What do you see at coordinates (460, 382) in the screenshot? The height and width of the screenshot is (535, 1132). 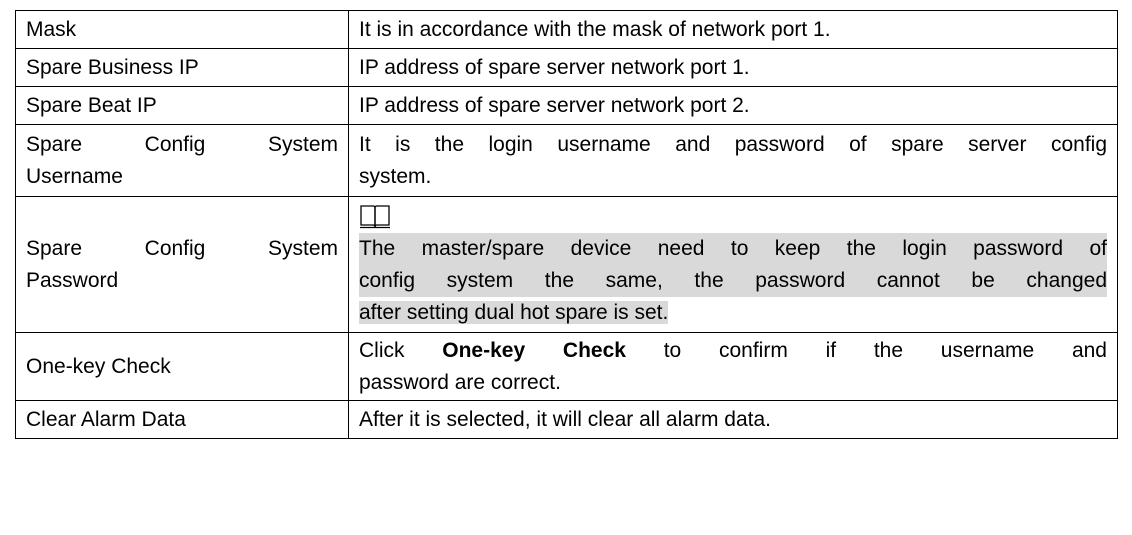 I see `desc-line: password are correct.` at bounding box center [460, 382].